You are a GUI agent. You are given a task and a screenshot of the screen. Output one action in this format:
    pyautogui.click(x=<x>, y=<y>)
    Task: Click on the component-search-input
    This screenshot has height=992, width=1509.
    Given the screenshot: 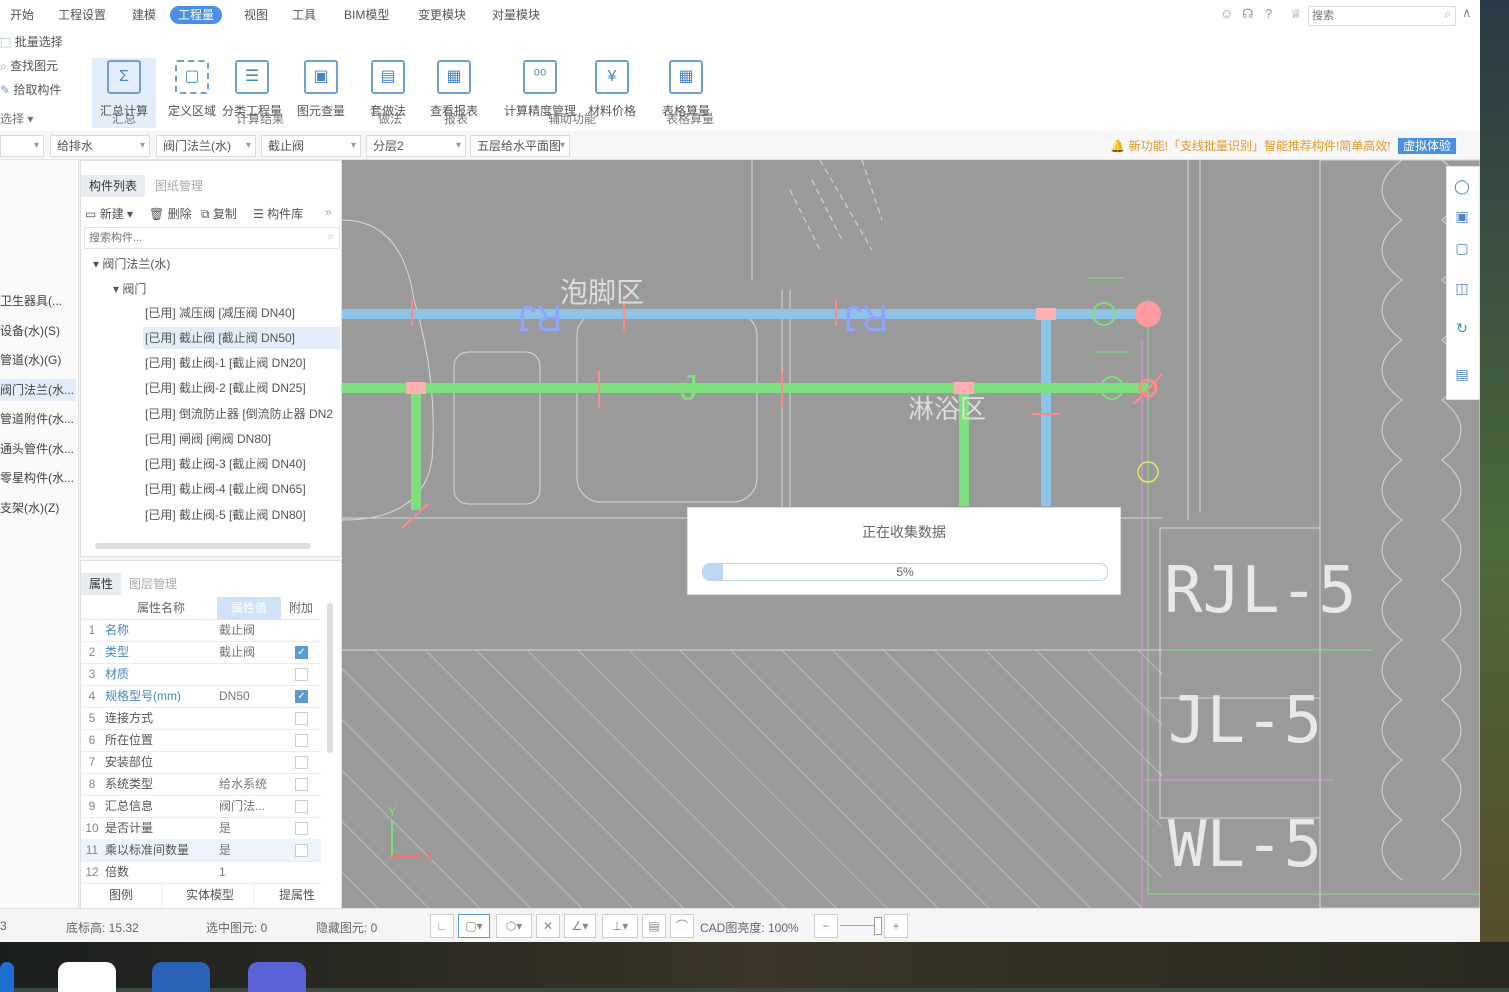 What is the action you would take?
    pyautogui.click(x=198, y=238)
    